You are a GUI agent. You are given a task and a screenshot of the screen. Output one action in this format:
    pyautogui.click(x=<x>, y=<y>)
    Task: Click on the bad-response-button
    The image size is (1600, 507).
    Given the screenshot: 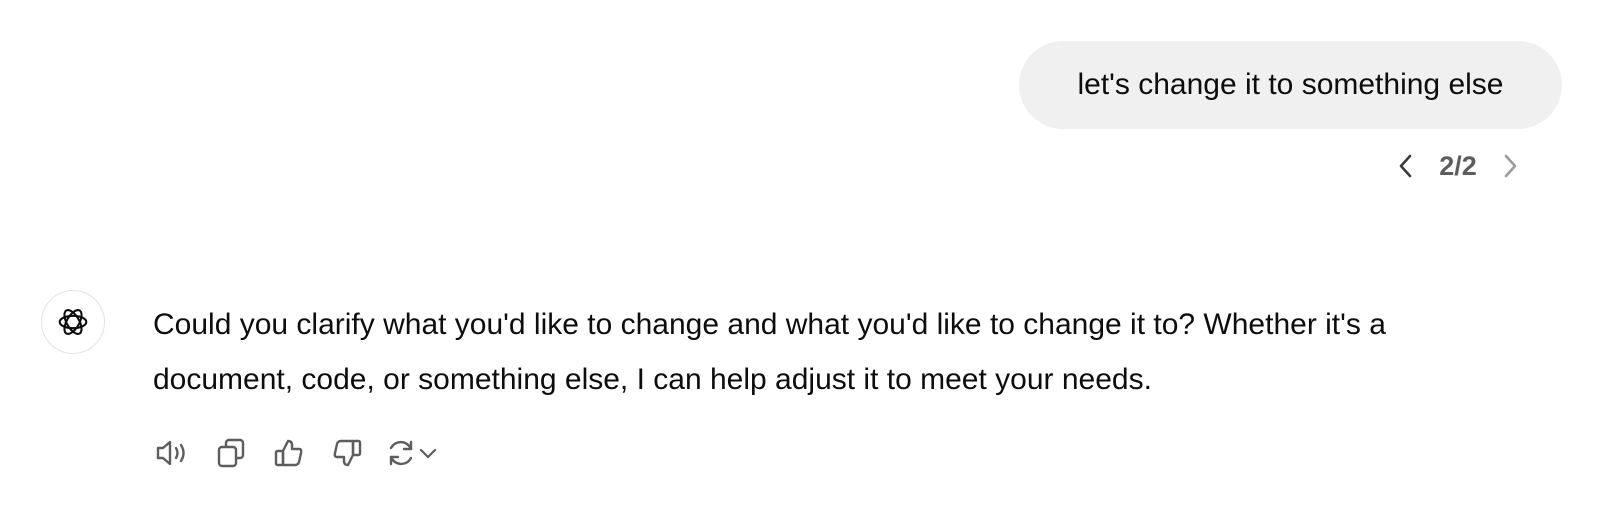 What is the action you would take?
    pyautogui.click(x=347, y=453)
    